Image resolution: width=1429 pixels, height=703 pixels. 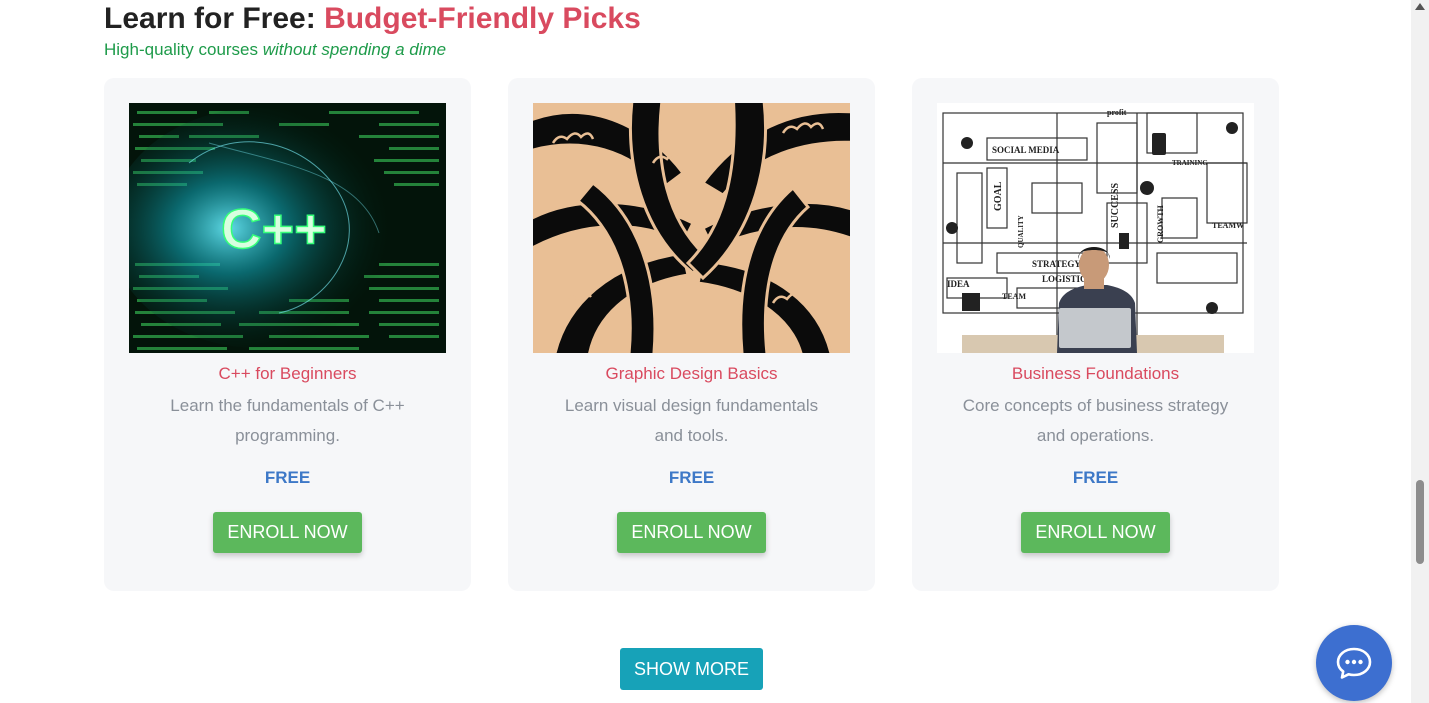 I want to click on chat-button, so click(x=1354, y=663).